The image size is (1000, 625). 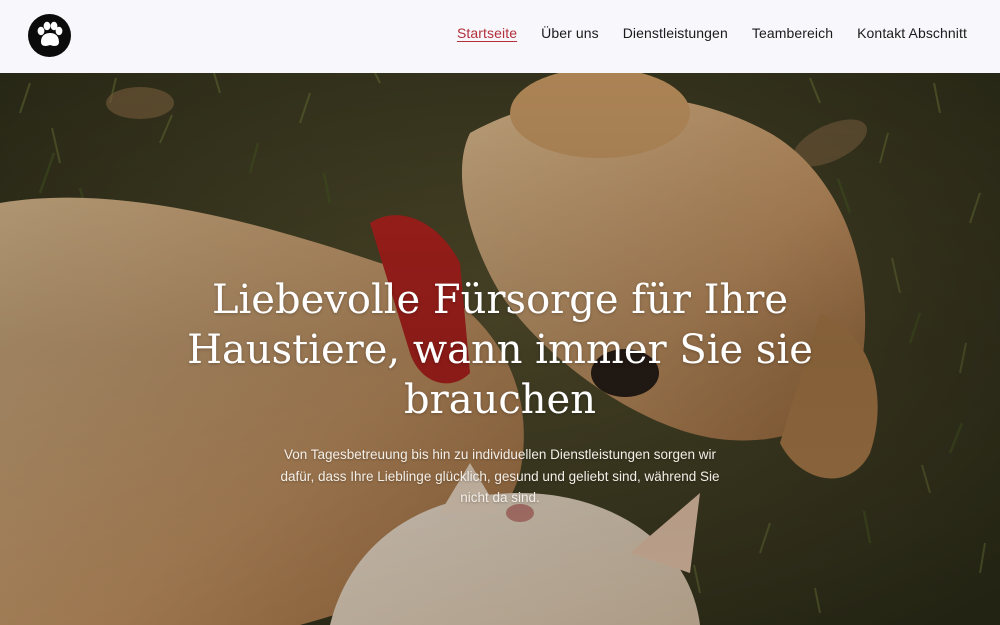 What do you see at coordinates (570, 33) in the screenshot?
I see `nav-link-ueber-uns: Über uns` at bounding box center [570, 33].